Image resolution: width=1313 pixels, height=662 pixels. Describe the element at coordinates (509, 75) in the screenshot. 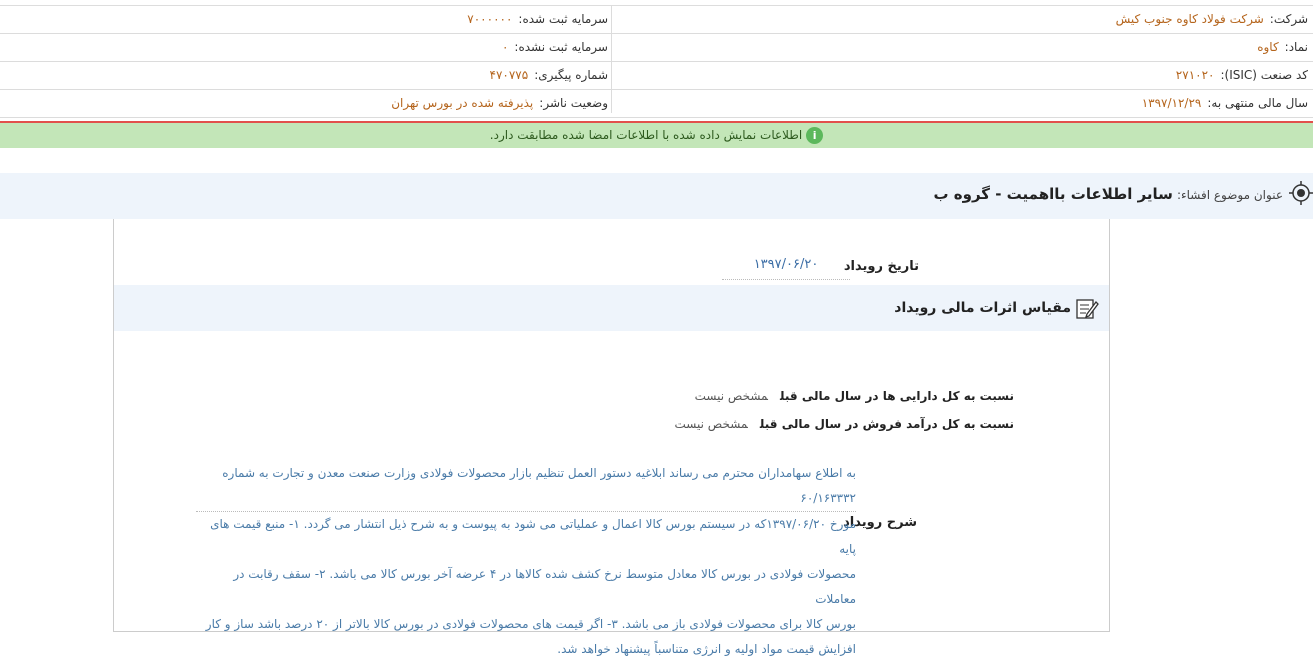

I see `tracking-number-value: ۴۷۰۷۷۵` at that location.